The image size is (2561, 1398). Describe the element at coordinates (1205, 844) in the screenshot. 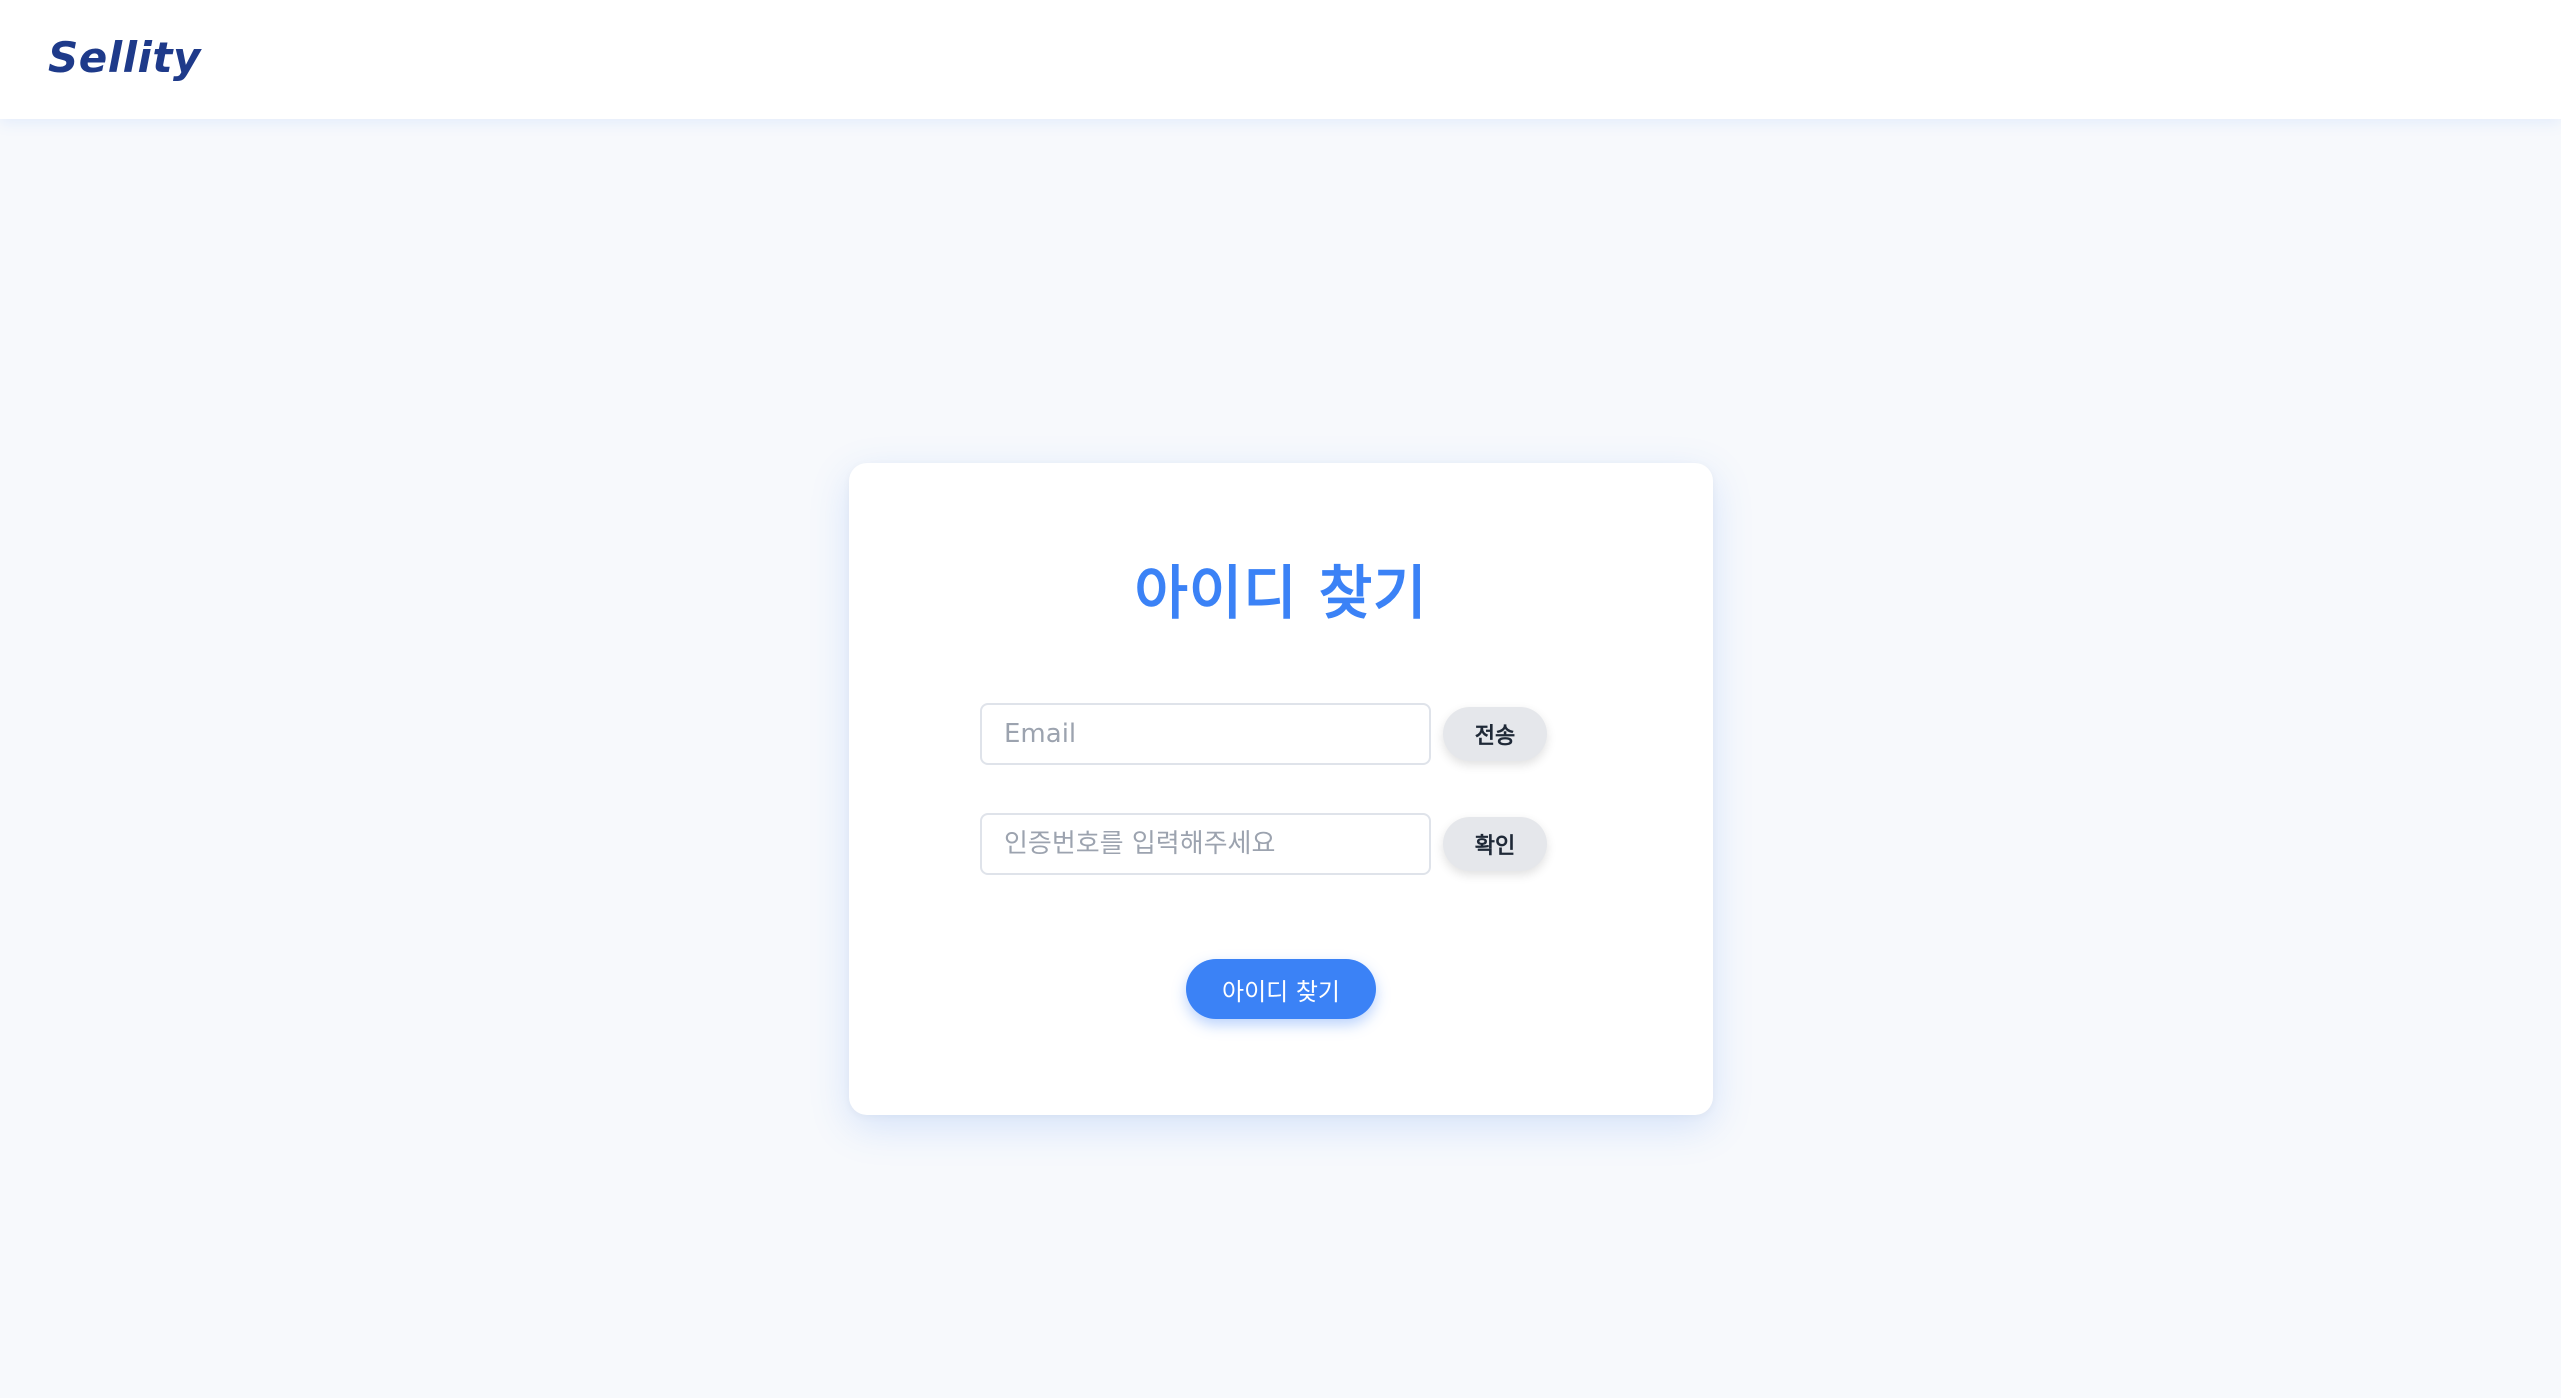

I see `verification-code-field` at that location.